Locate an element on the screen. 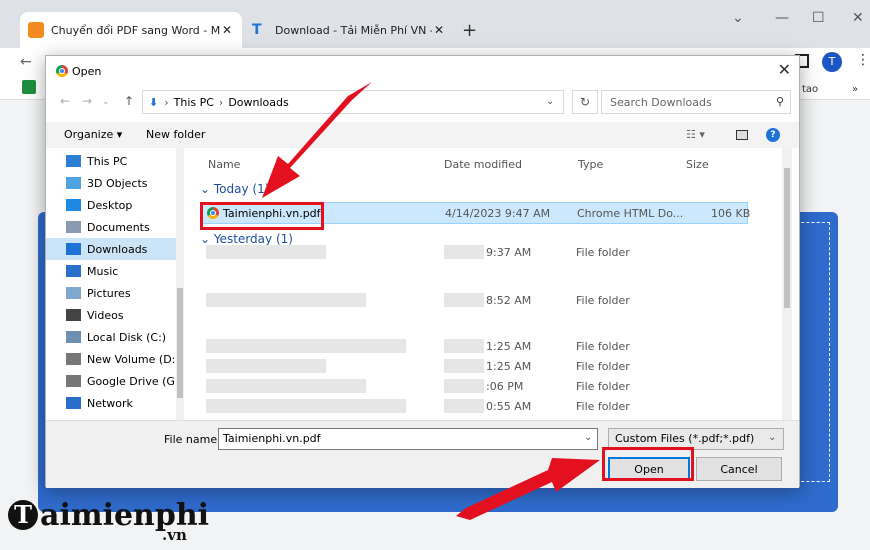 Image resolution: width=870 pixels, height=550 pixels. brand-initial: T is located at coordinates (23, 515).